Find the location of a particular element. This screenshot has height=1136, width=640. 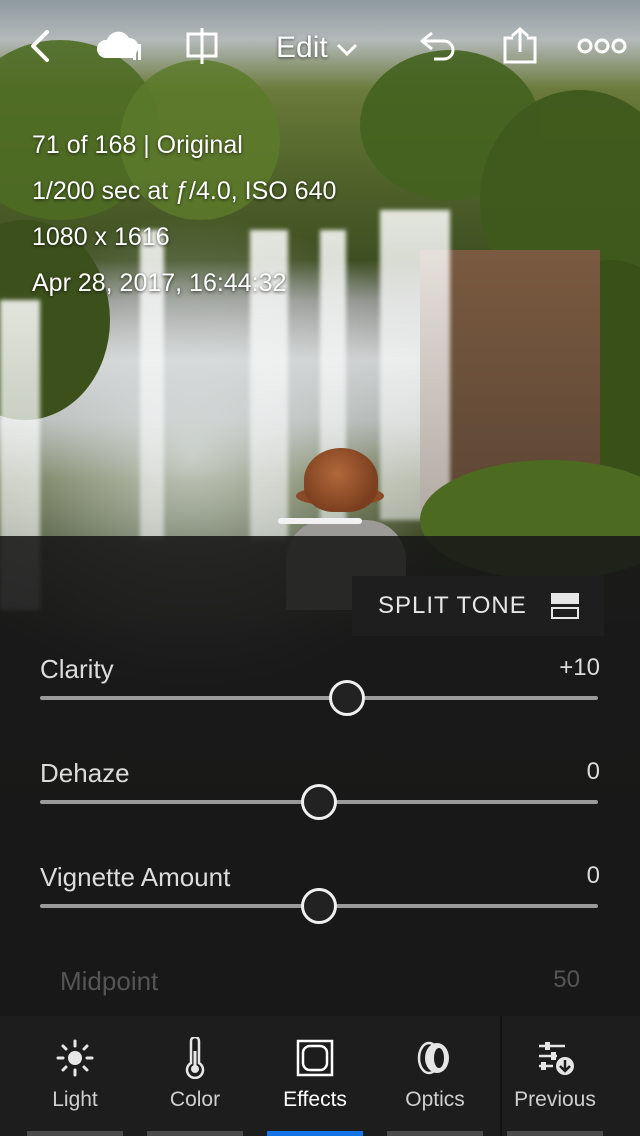

slider-track is located at coordinates (319, 698).